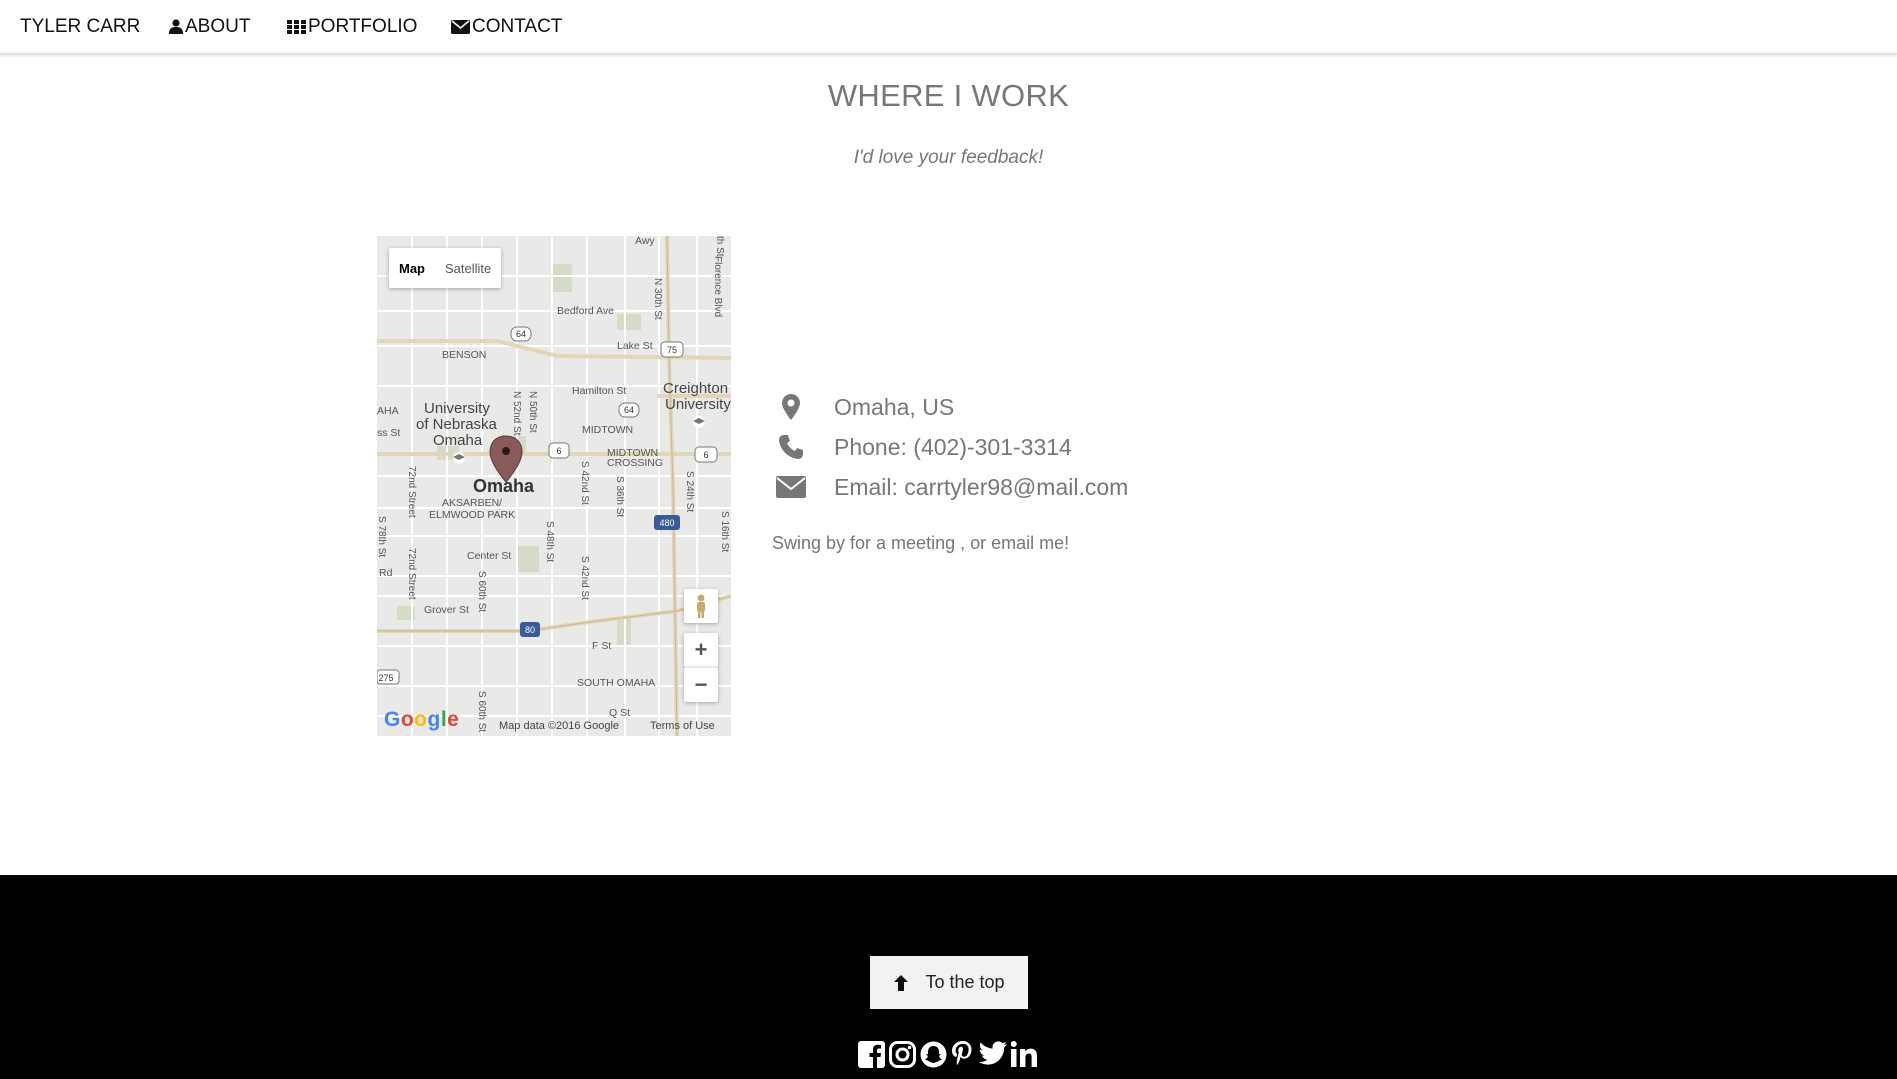 Image resolution: width=1897 pixels, height=1079 pixels. I want to click on map-label-aksarben-1: AKSARBEN/, so click(472, 503).